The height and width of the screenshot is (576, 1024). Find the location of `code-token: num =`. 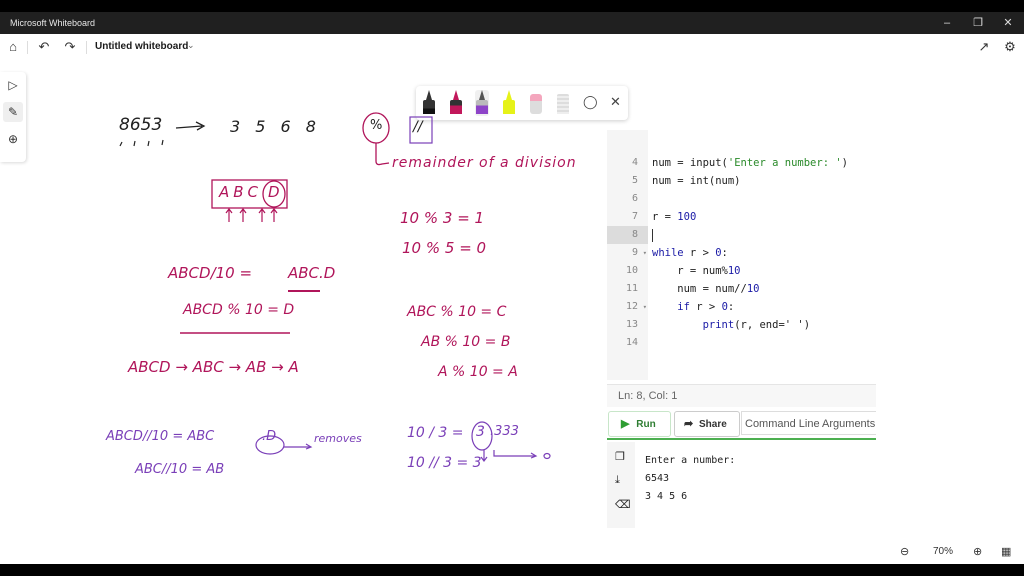

code-token: num = is located at coordinates (671, 163).